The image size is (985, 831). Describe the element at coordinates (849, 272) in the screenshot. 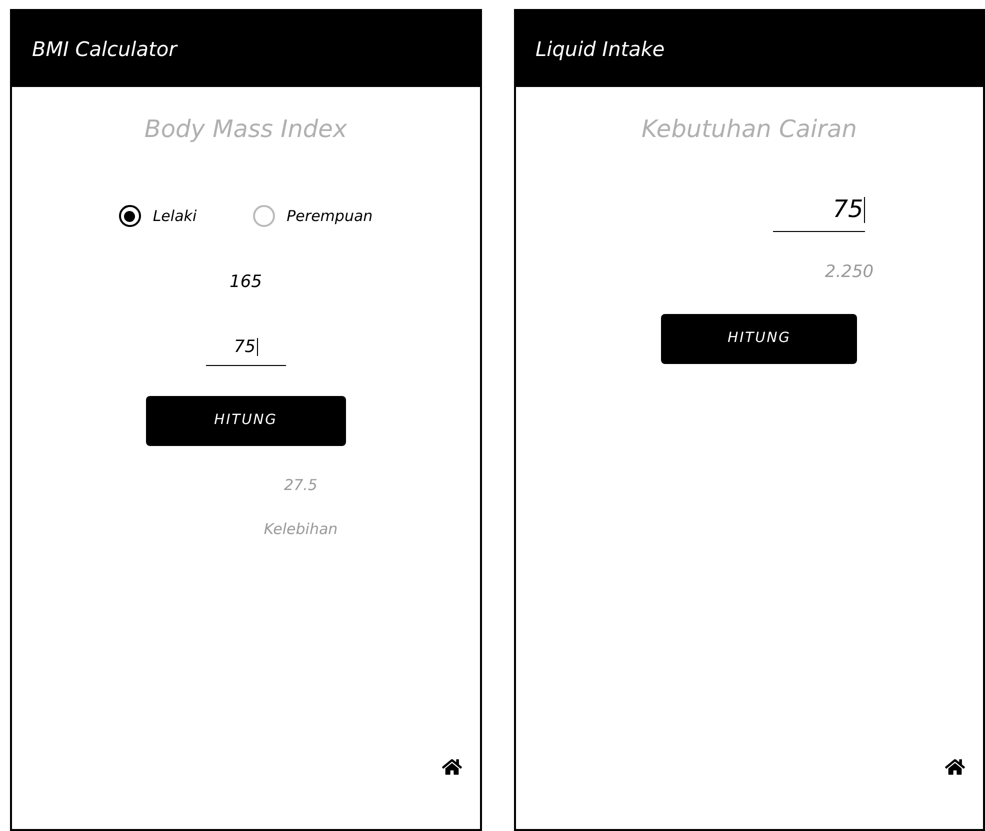

I see `liquid-result: 2.250` at that location.